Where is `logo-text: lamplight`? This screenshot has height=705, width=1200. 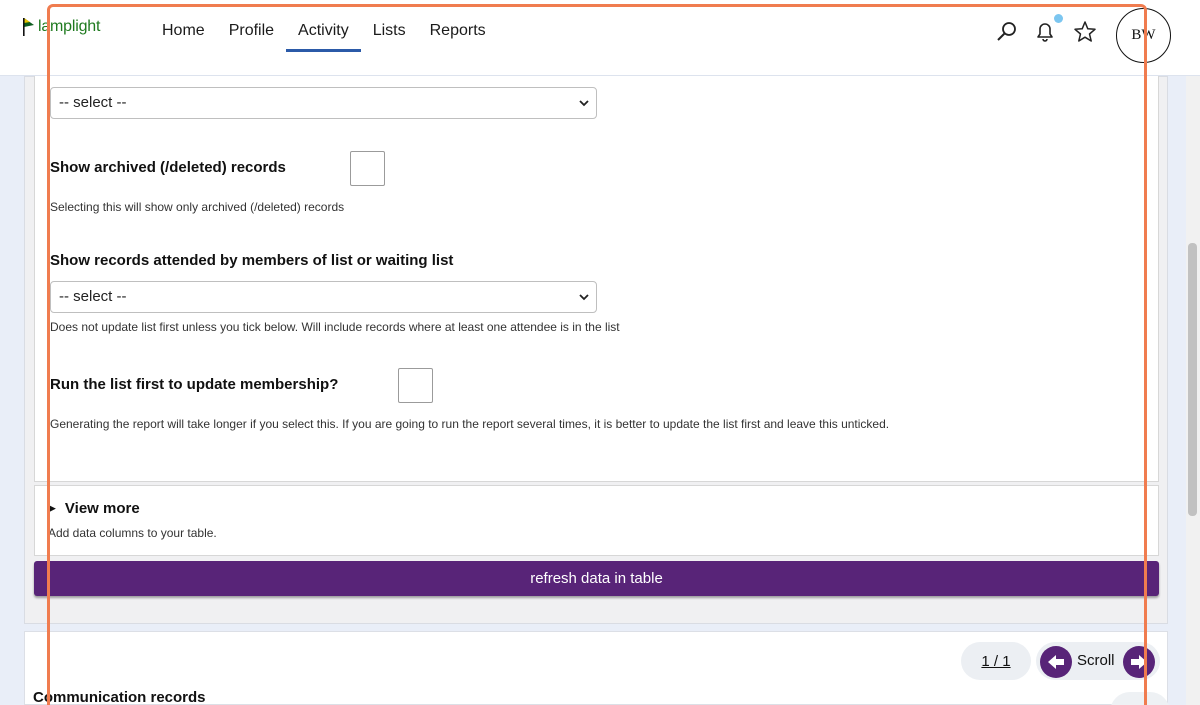 logo-text: lamplight is located at coordinates (69, 26).